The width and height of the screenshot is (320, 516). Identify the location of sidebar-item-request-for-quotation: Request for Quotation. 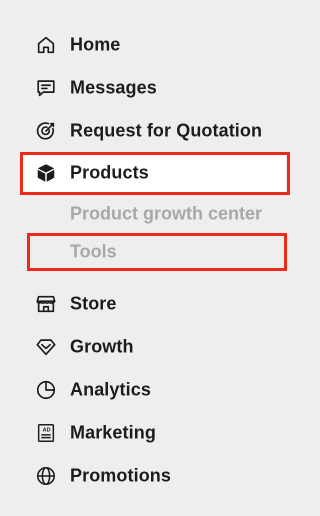
(160, 131).